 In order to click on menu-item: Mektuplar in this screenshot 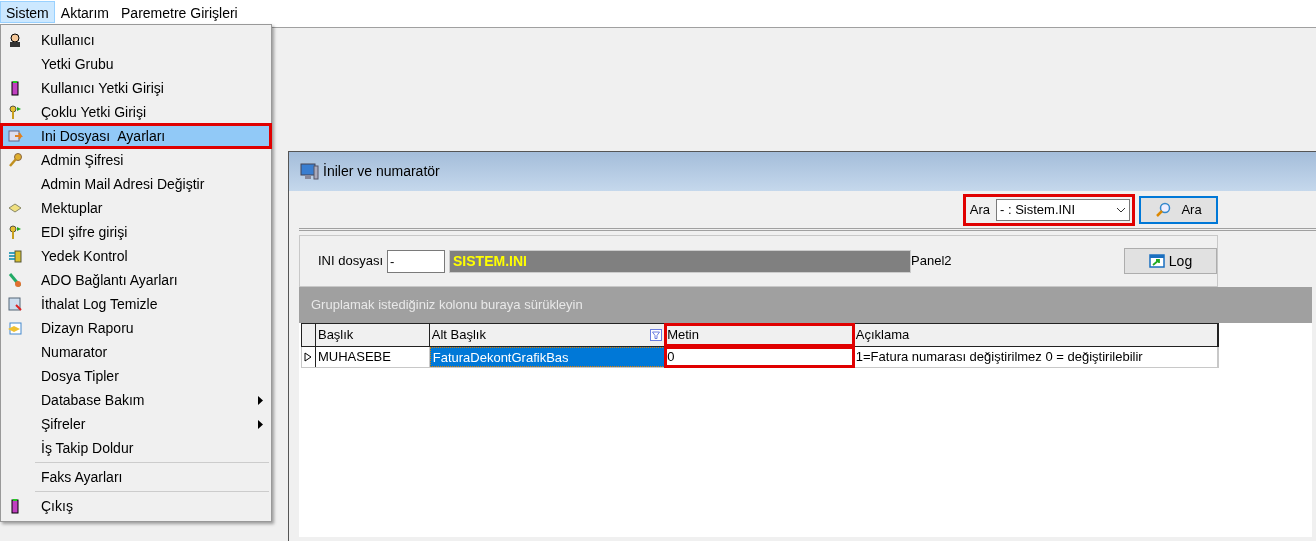, I will do `click(136, 208)`.